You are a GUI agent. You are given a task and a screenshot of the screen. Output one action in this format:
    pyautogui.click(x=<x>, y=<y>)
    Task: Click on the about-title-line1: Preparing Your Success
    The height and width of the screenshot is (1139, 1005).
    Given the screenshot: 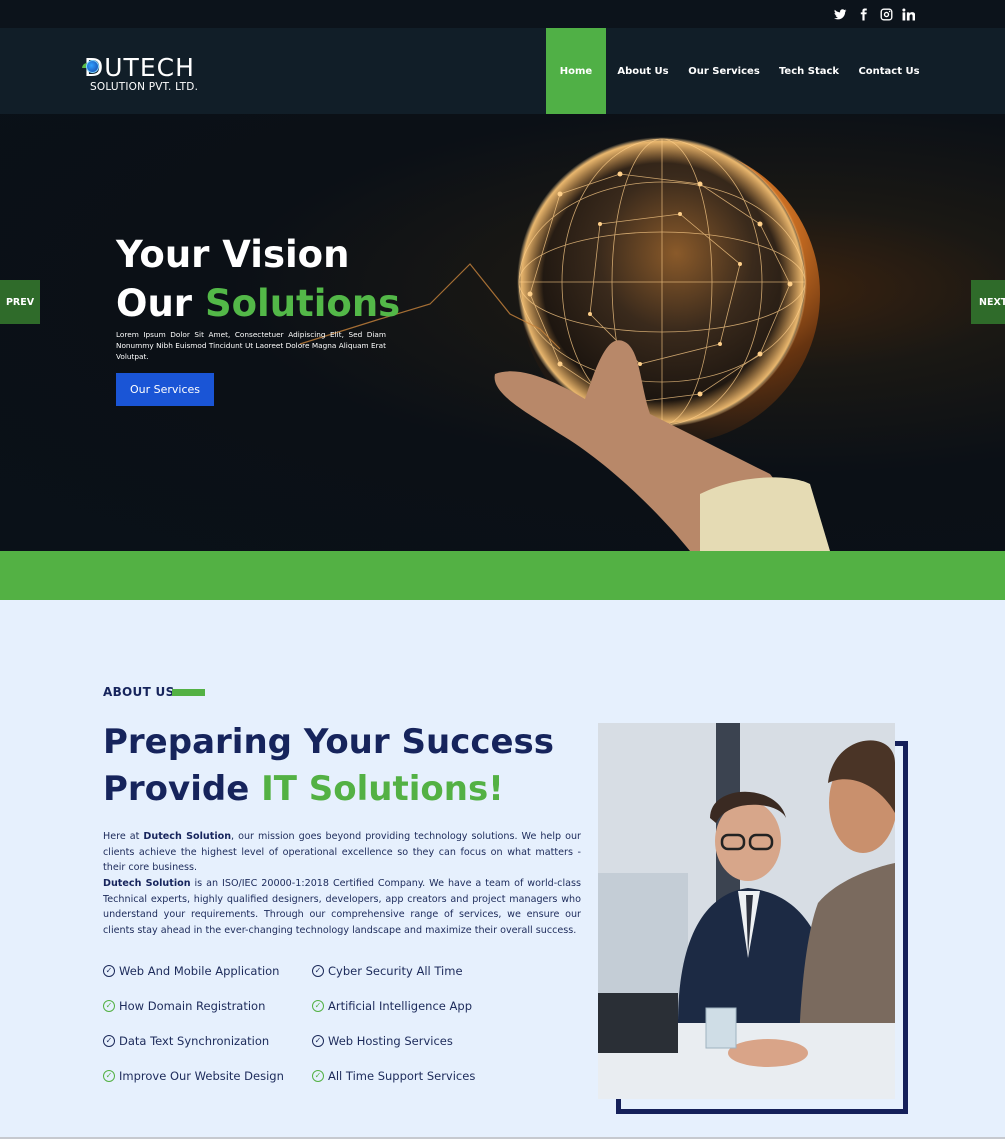 What is the action you would take?
    pyautogui.click(x=329, y=742)
    